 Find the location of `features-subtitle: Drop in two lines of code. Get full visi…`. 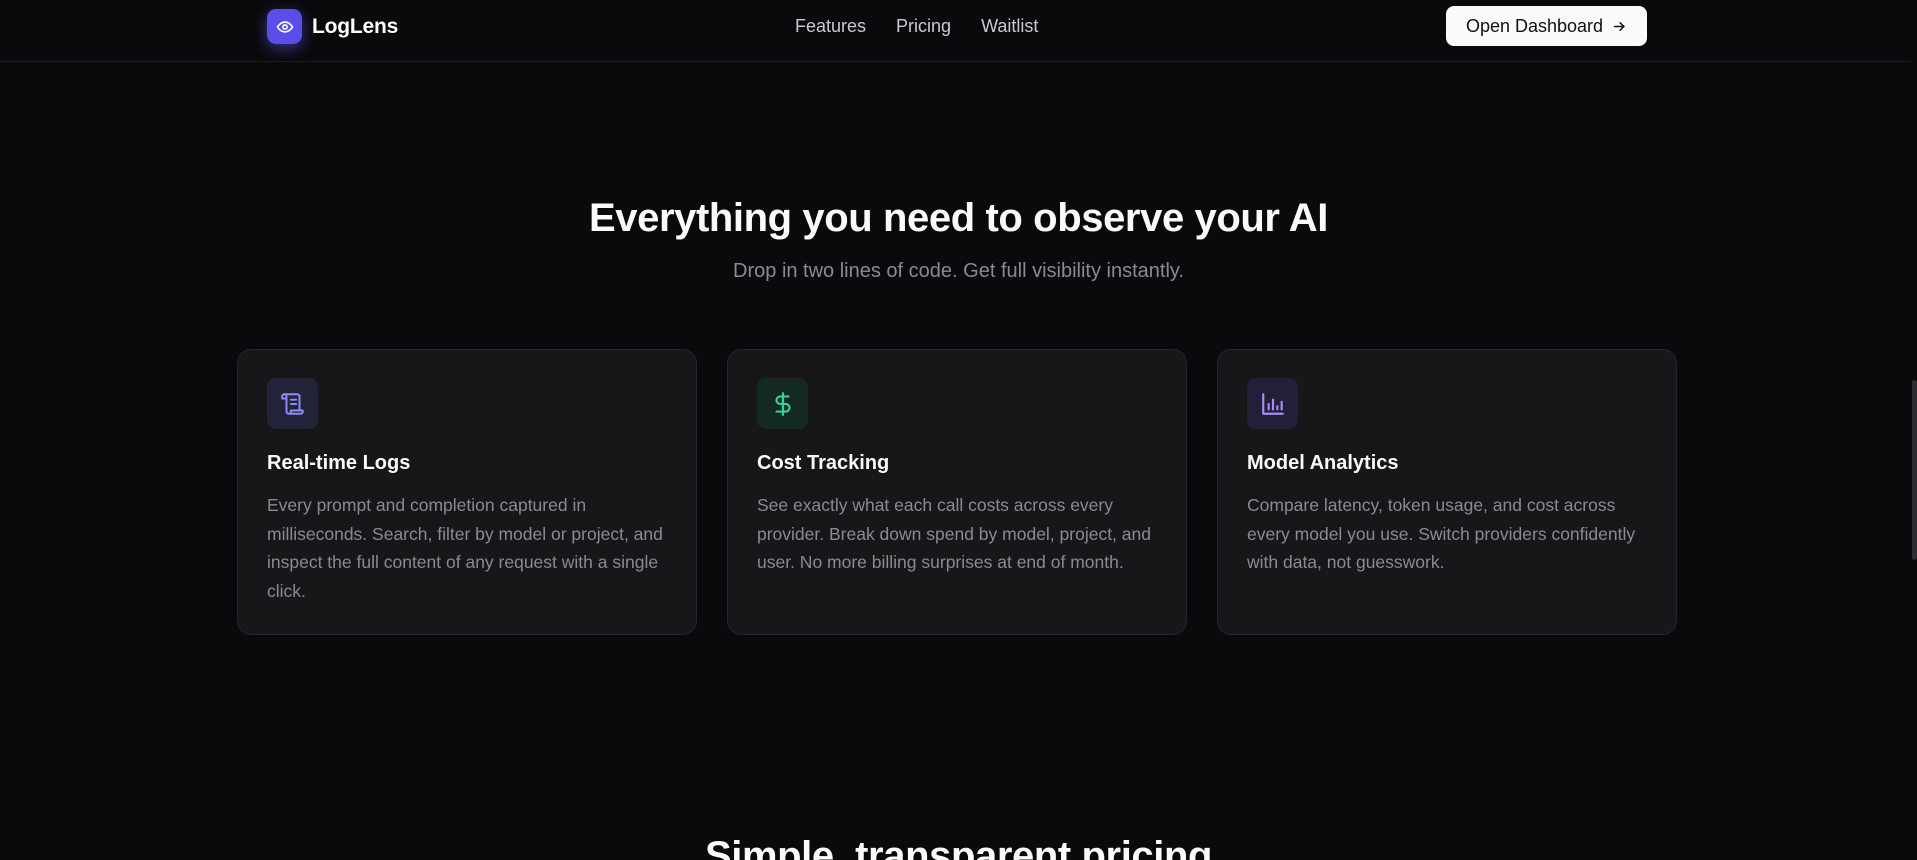

features-subtitle: Drop in two lines of code. Get full visi… is located at coordinates (958, 271).